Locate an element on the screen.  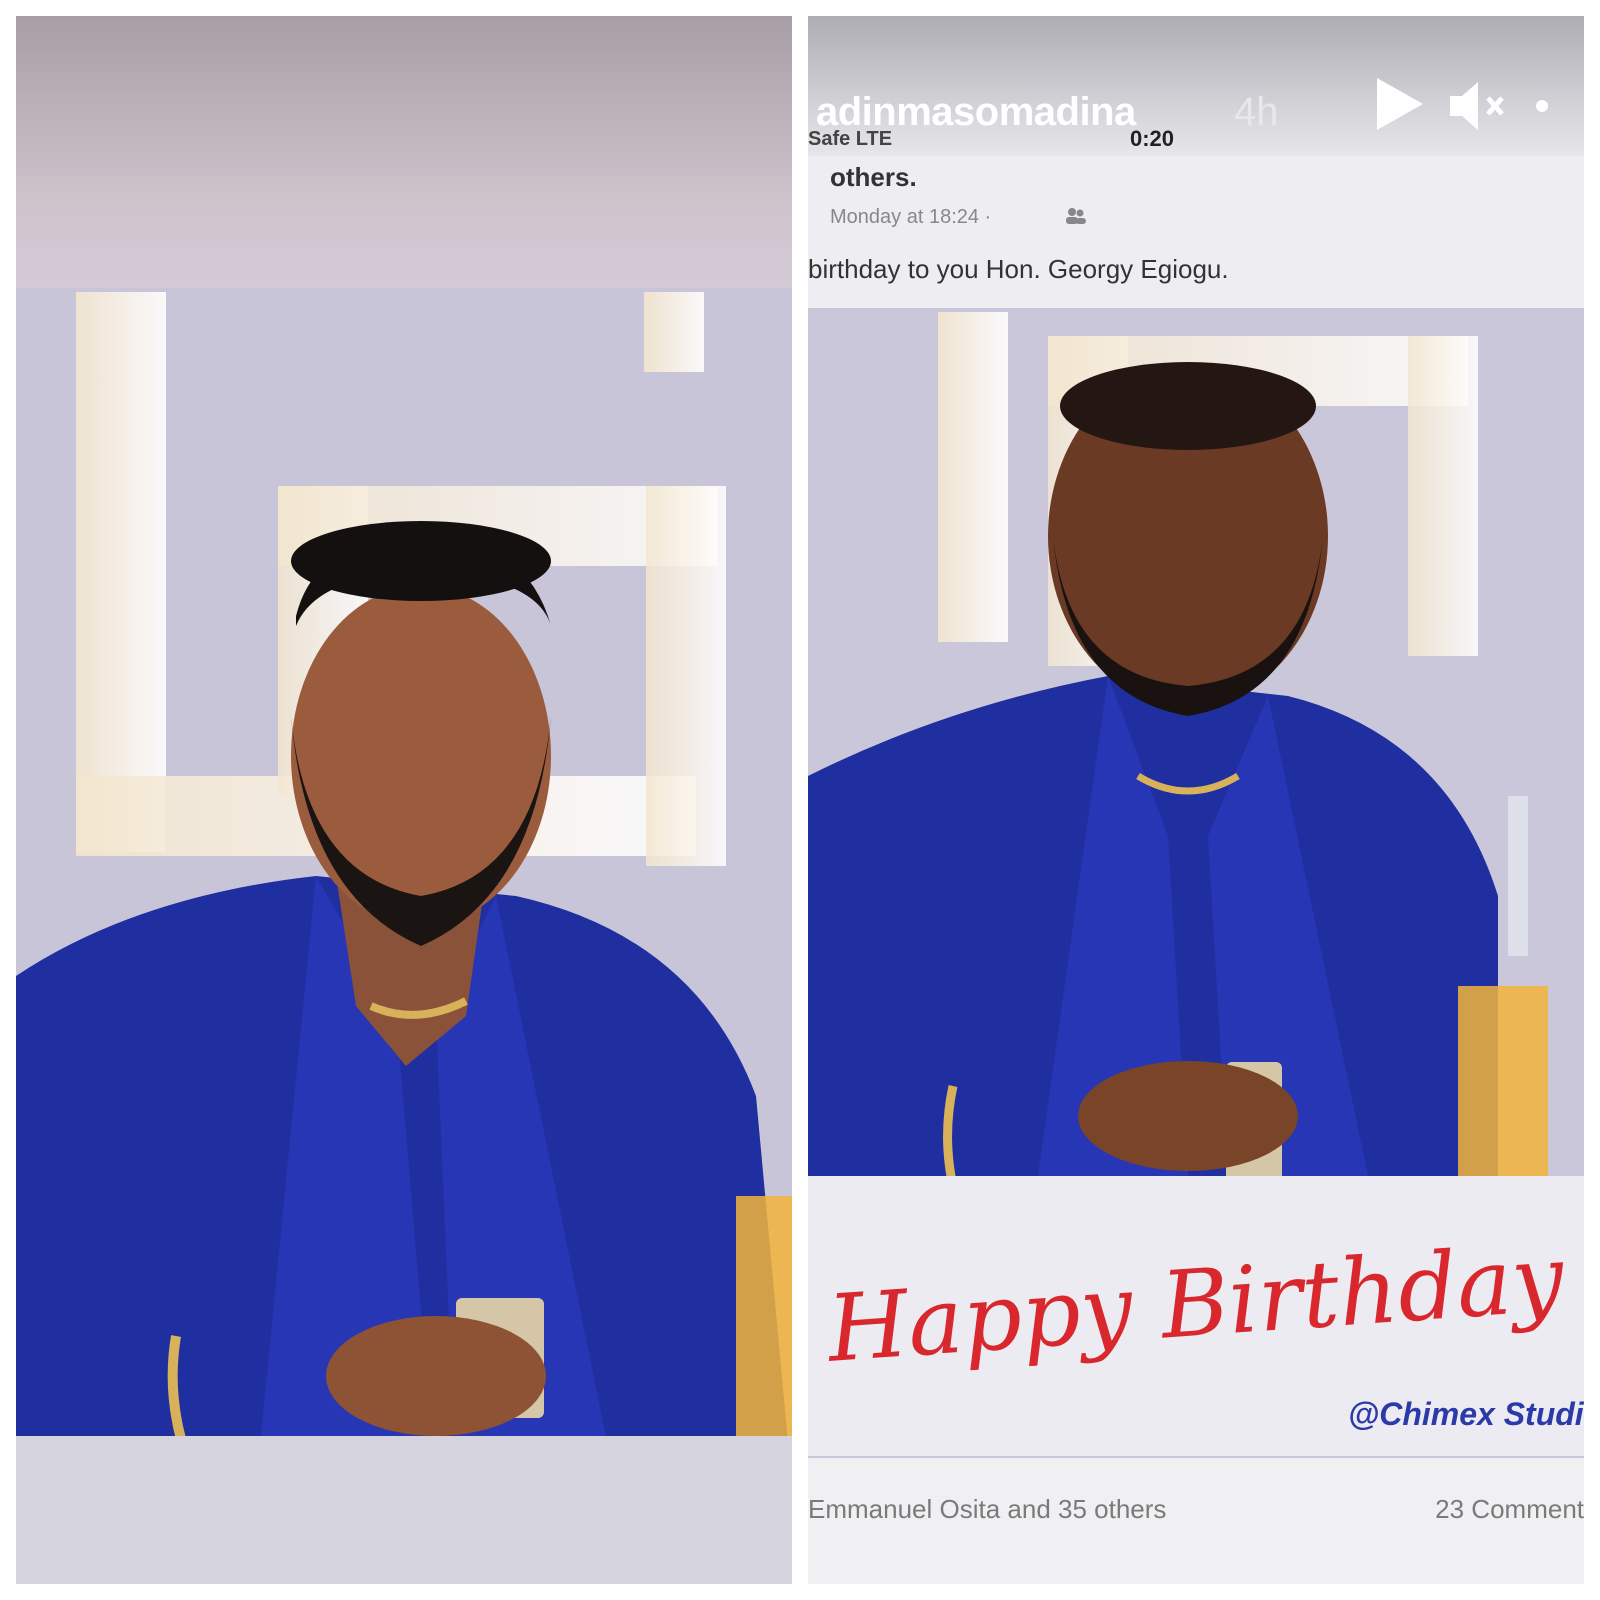
play-icon is located at coordinates (1399, 106).